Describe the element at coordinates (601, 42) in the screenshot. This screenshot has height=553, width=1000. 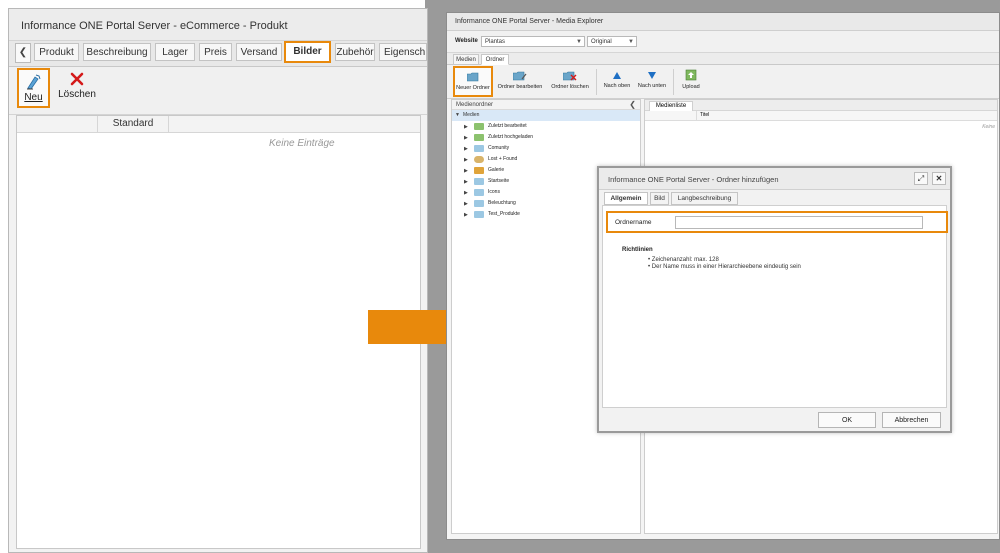
I see `version-select-value: Original` at that location.